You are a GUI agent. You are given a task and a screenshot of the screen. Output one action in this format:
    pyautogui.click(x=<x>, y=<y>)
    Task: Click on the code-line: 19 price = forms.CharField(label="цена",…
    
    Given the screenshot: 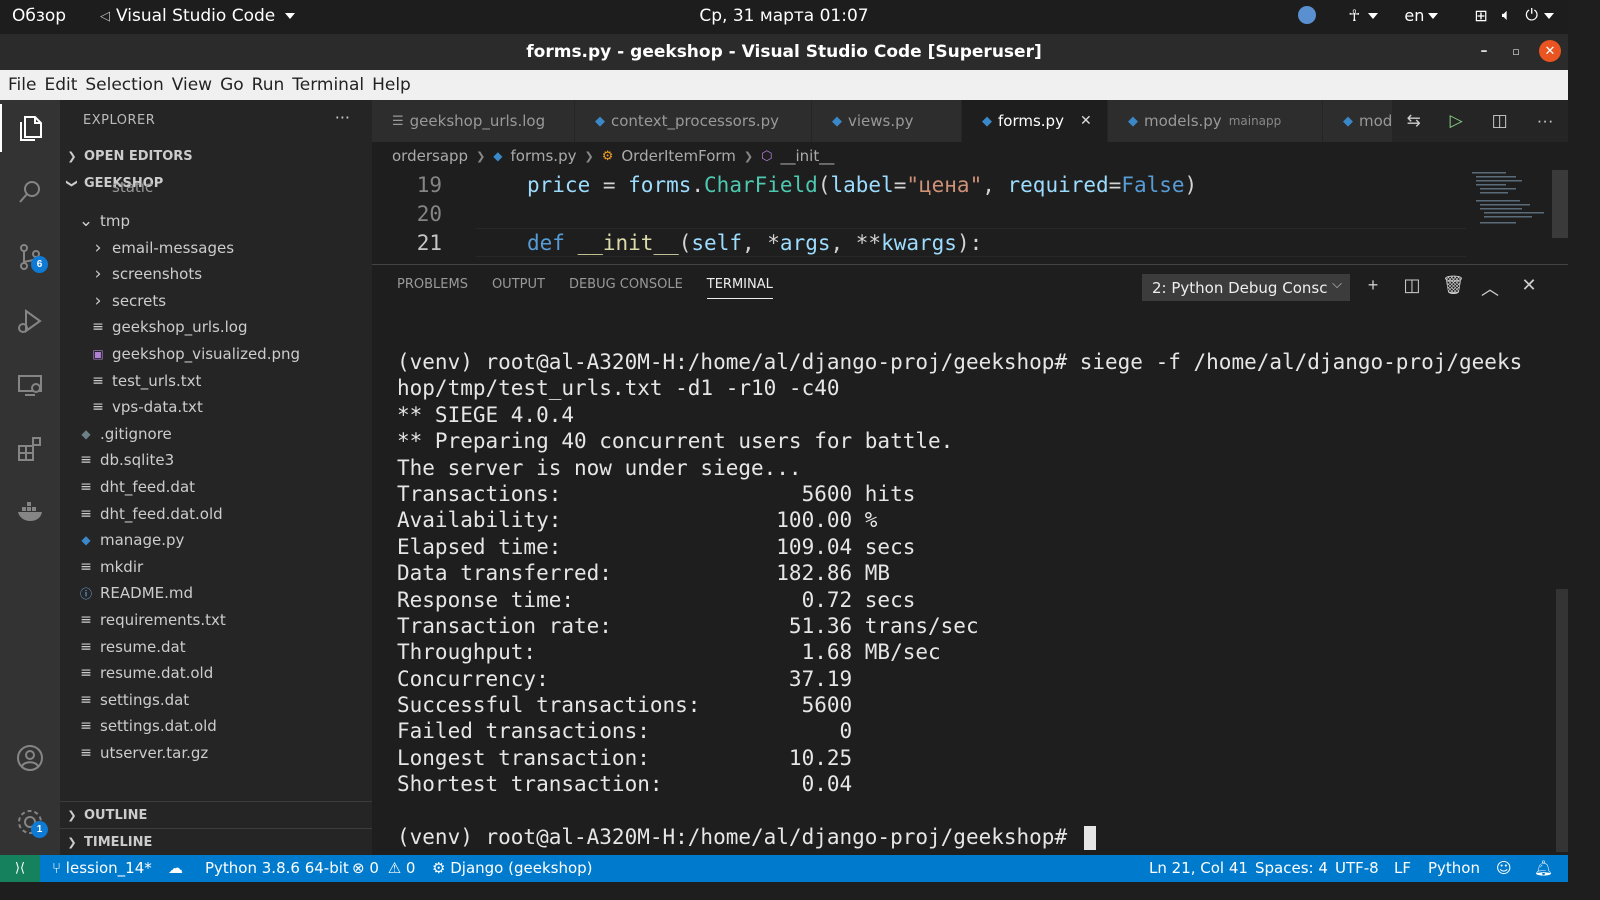 What is the action you would take?
    pyautogui.click(x=920, y=184)
    